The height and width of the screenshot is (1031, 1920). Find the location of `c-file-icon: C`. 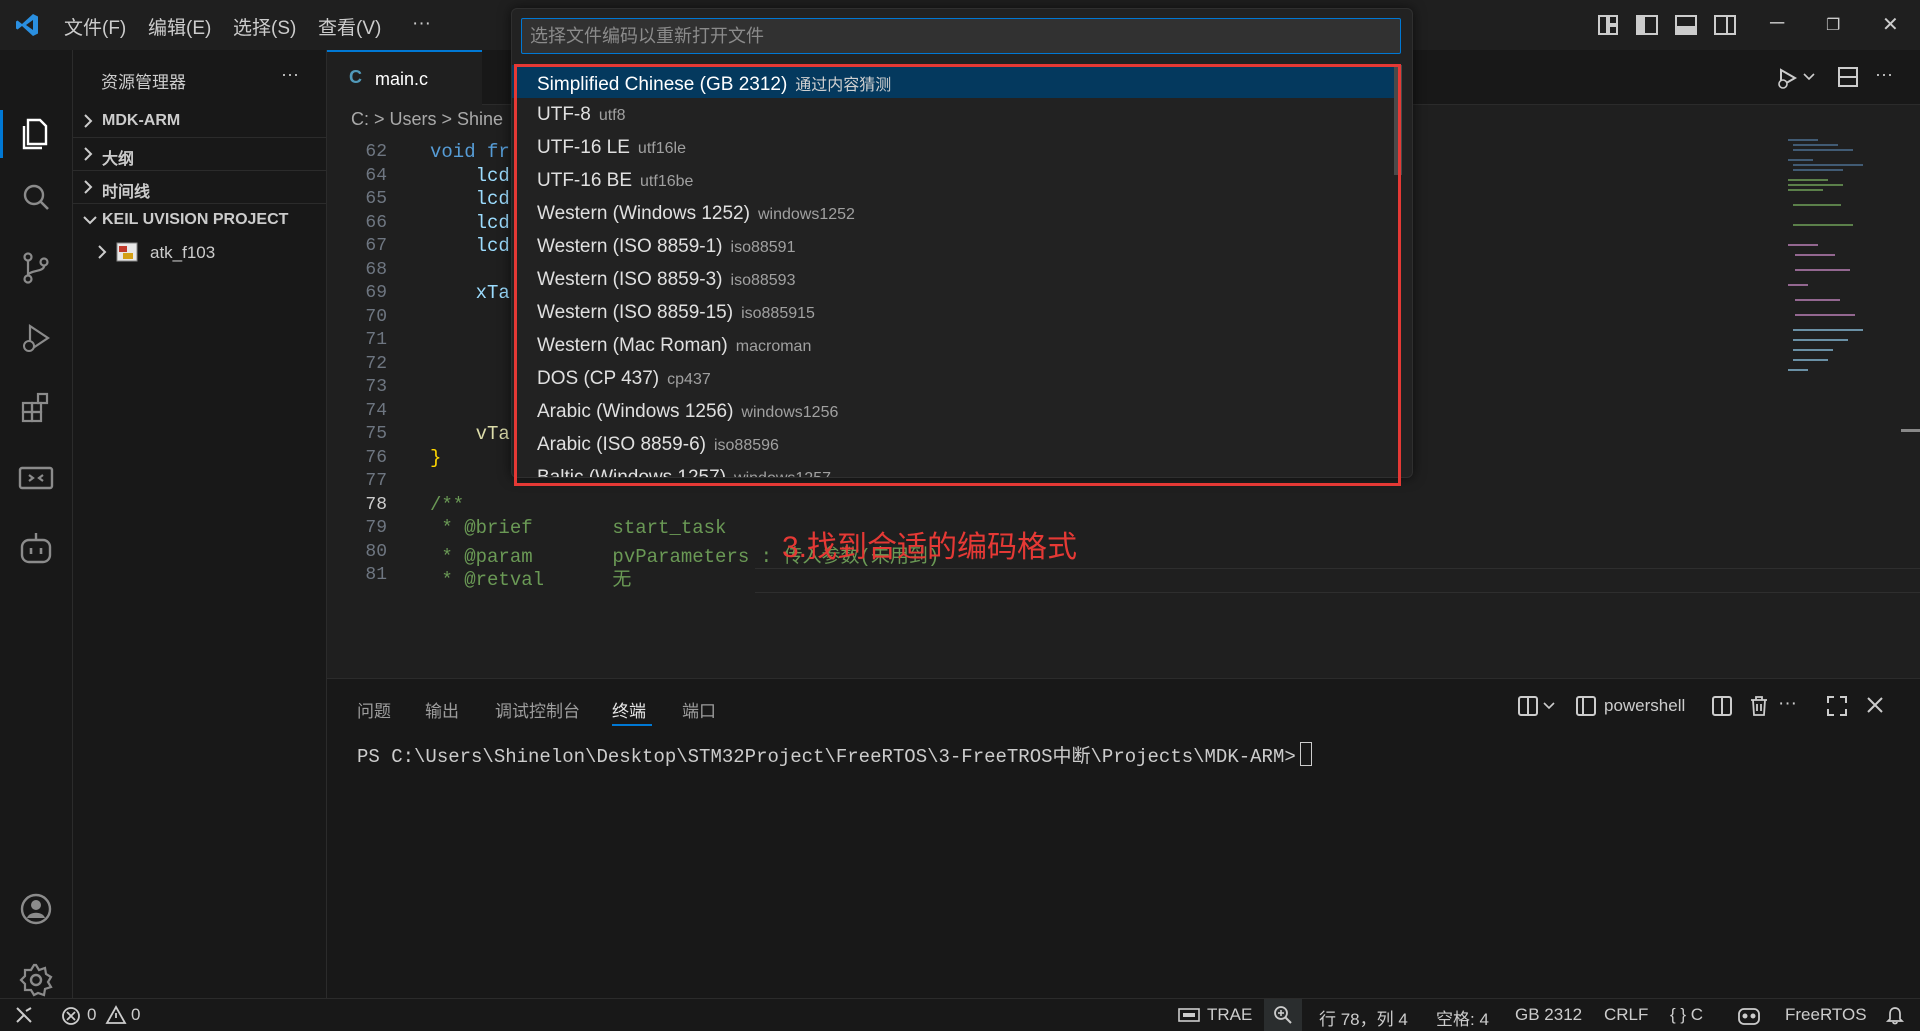

c-file-icon: C is located at coordinates (355, 77).